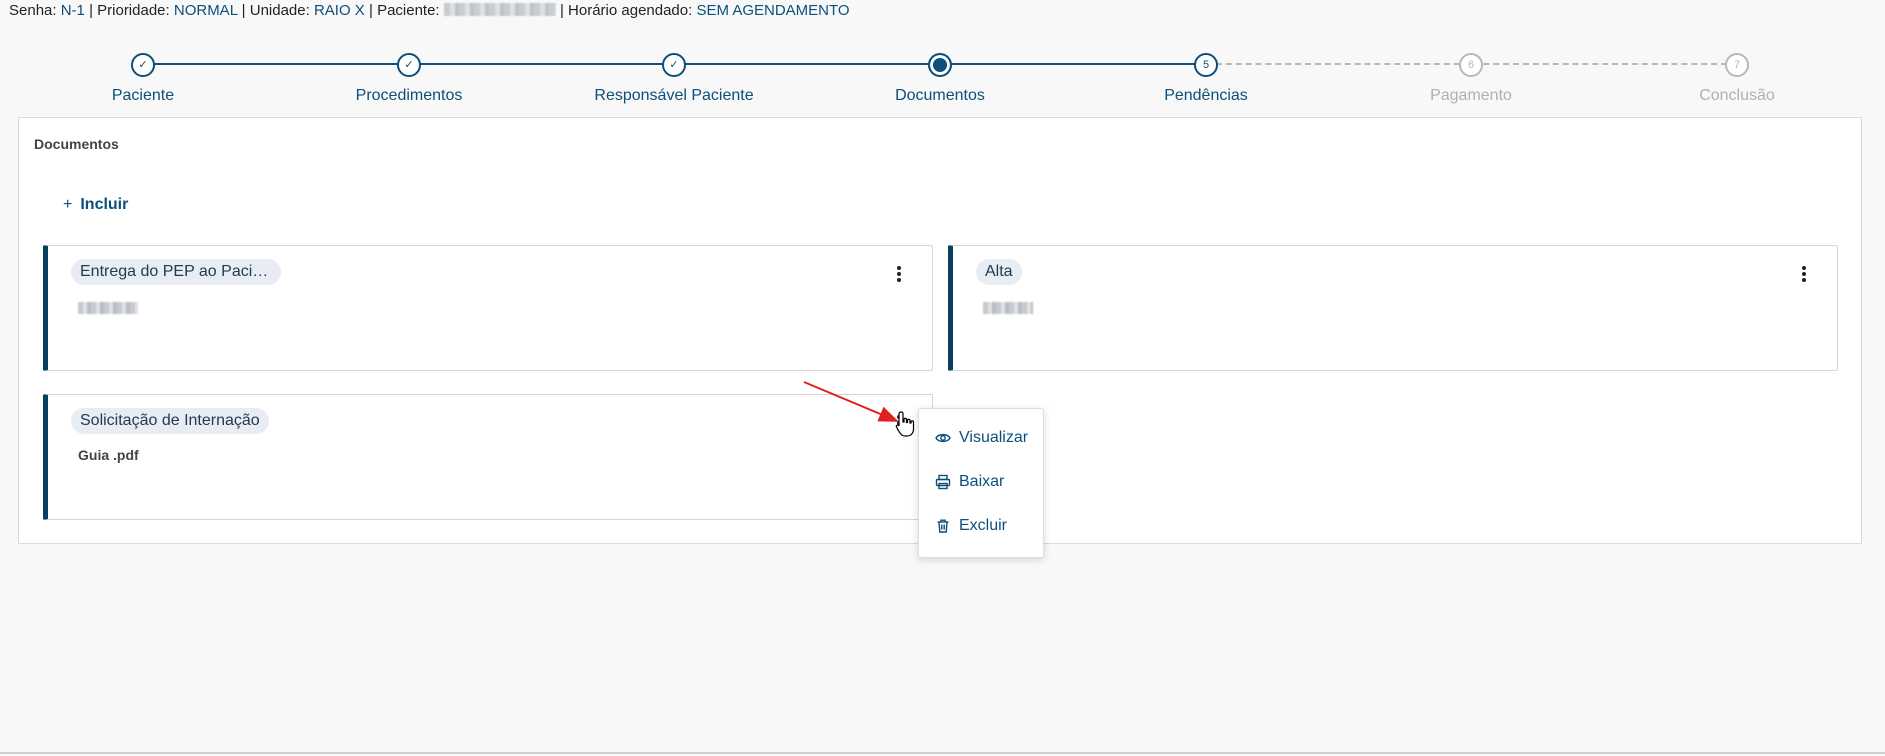 The image size is (1885, 756). Describe the element at coordinates (674, 95) in the screenshot. I see `step-label: Responsável Paciente` at that location.